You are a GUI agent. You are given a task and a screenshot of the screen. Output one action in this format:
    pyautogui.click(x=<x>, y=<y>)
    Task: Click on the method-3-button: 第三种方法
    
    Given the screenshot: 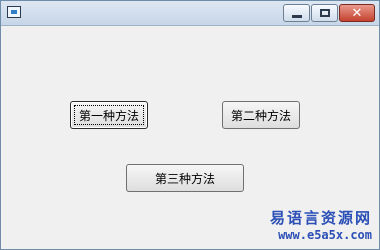 What is the action you would take?
    pyautogui.click(x=185, y=178)
    